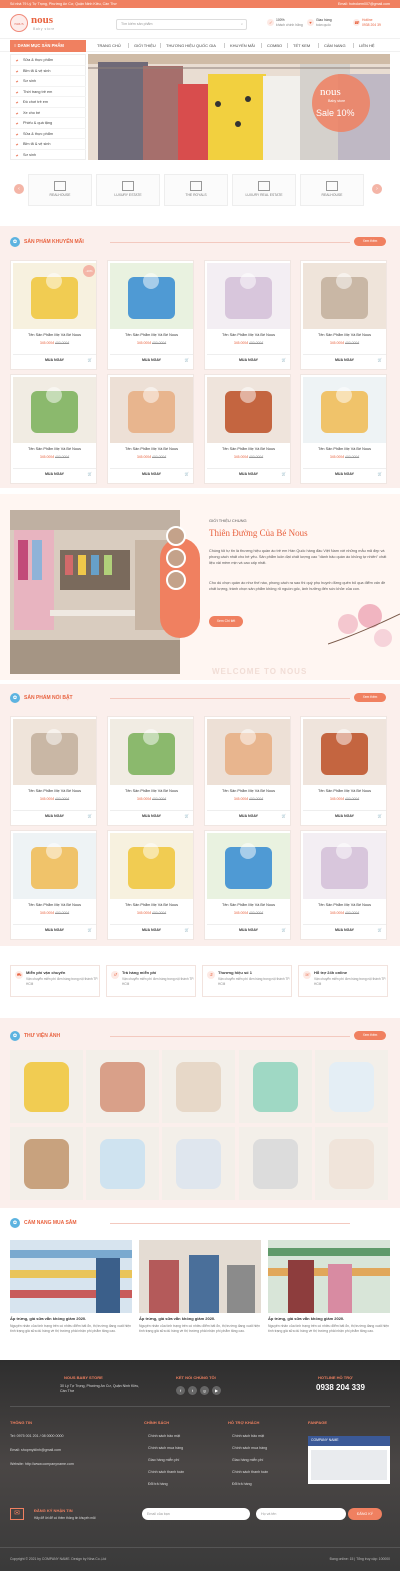 Image resolution: width=400 pixels, height=1571 pixels. I want to click on footer-hotline: 0938 204 339, so click(340, 1387).